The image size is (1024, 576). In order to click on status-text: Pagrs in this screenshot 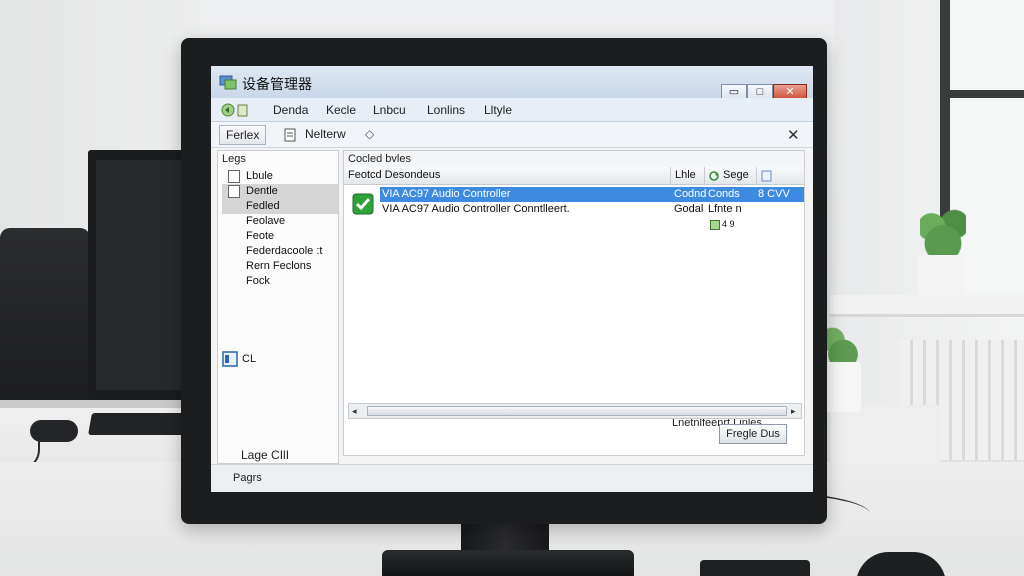, I will do `click(247, 478)`.